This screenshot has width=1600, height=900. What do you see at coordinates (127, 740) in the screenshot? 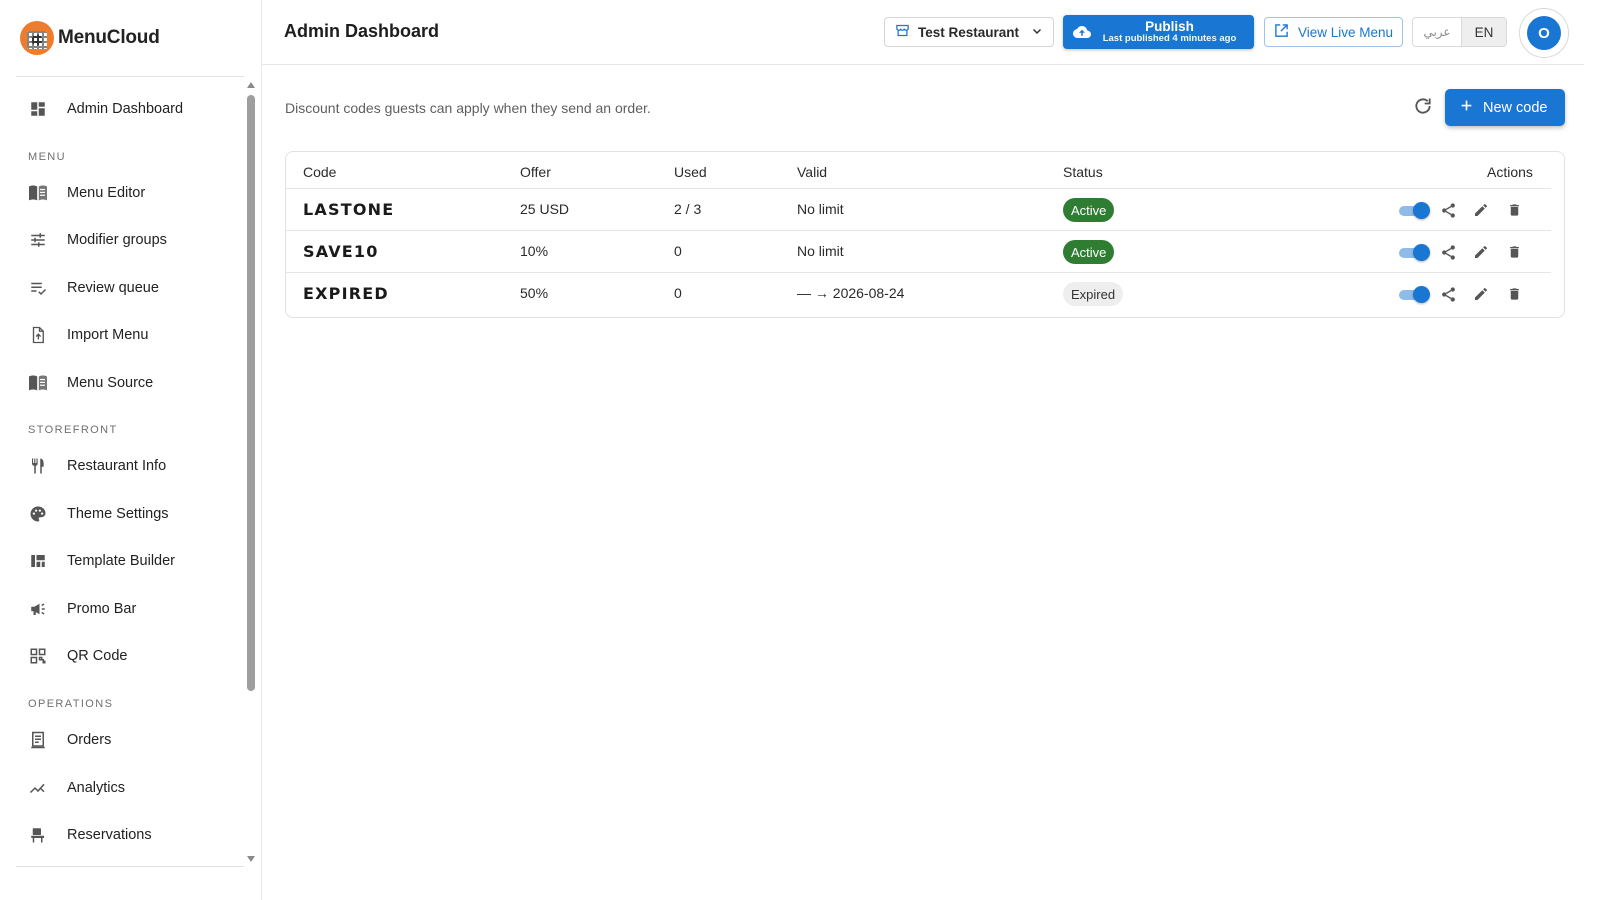
I see `sidebar-item-orders: Orders` at bounding box center [127, 740].